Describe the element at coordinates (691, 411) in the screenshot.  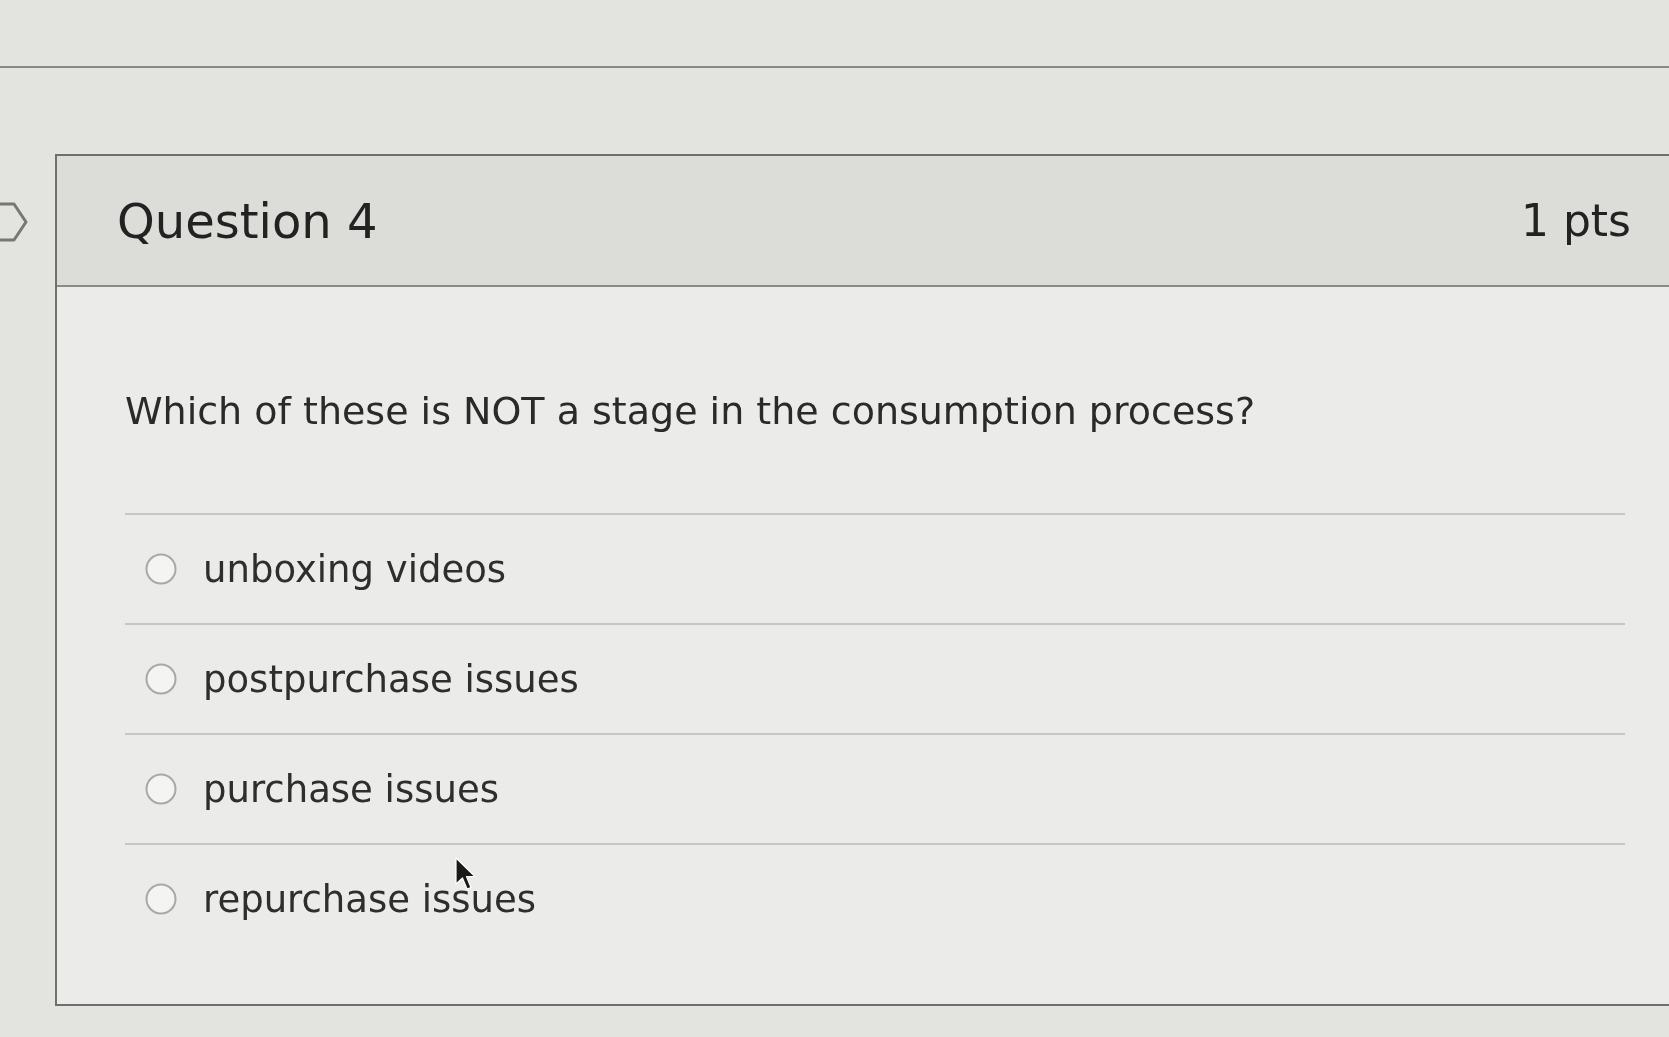
I see `question-text: Which of these is NOT a stage in the consumption process?` at that location.